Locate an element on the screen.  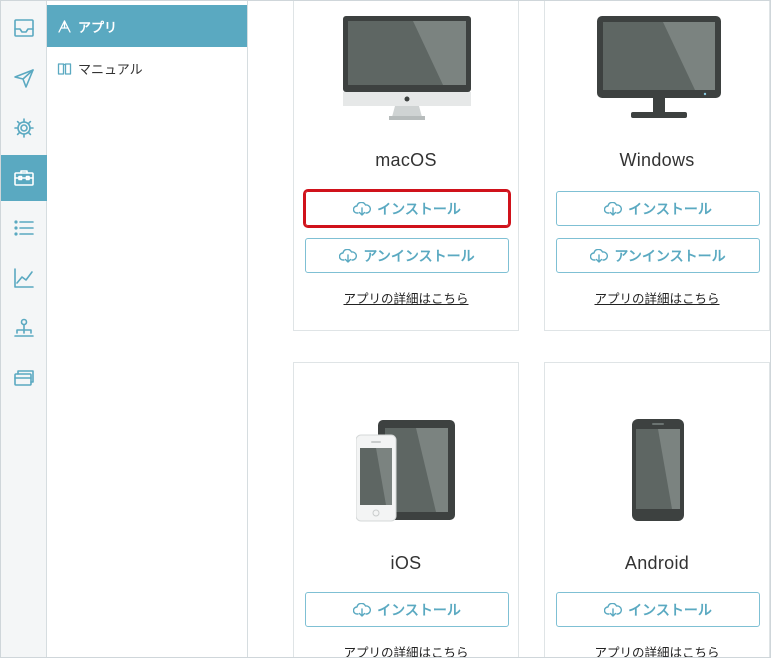
sidebar-item-settings is located at coordinates (24, 128).